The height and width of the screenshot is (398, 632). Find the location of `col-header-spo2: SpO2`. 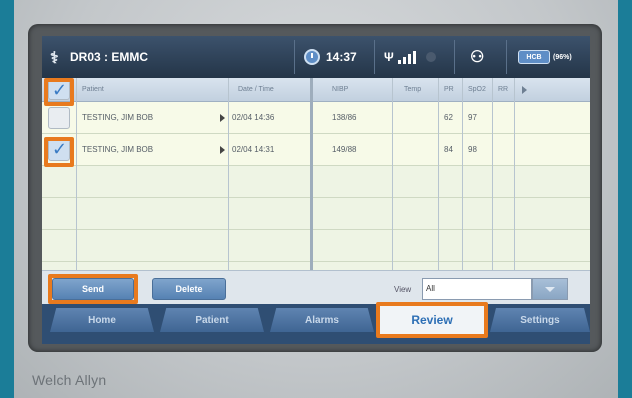

col-header-spo2: SpO2 is located at coordinates (477, 89).